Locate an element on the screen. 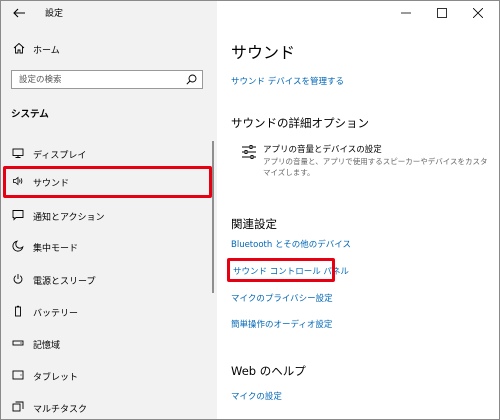 This screenshot has width=500, height=420. minimize-button is located at coordinates (406, 13).